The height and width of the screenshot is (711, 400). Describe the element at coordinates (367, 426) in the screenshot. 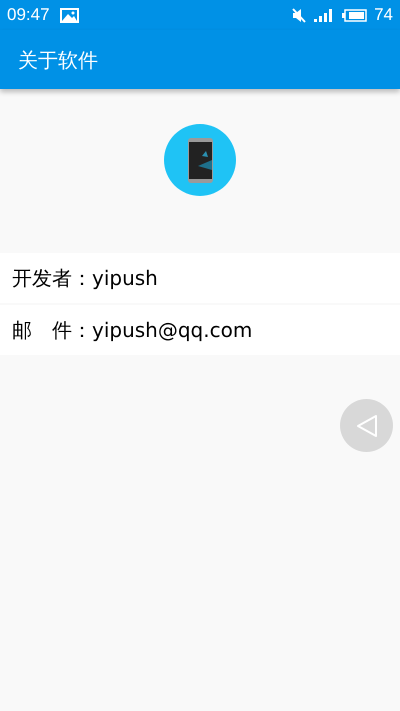

I see `back-icon` at that location.